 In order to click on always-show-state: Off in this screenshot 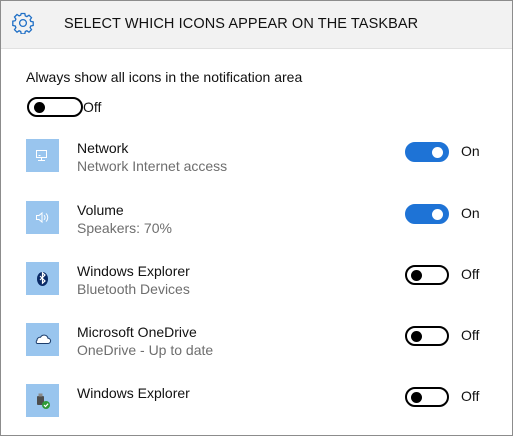, I will do `click(92, 107)`.